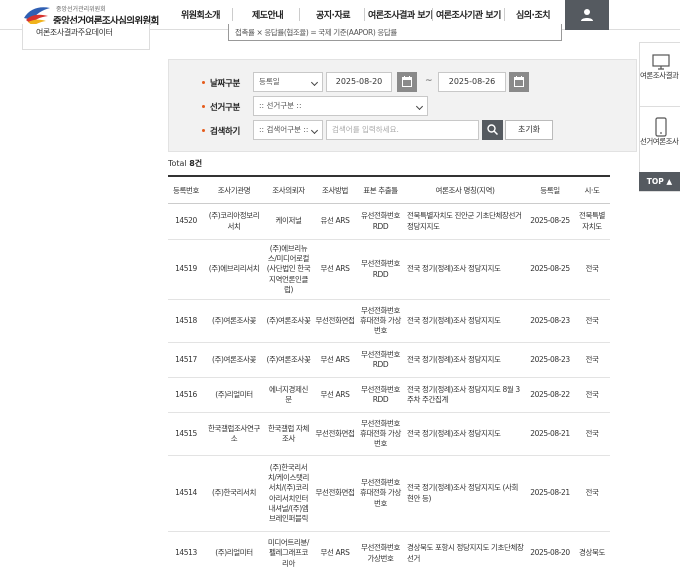  I want to click on cell-title: 전국 정기(정례)조사 정당지지도 8월 3주차 주간집계, so click(465, 395).